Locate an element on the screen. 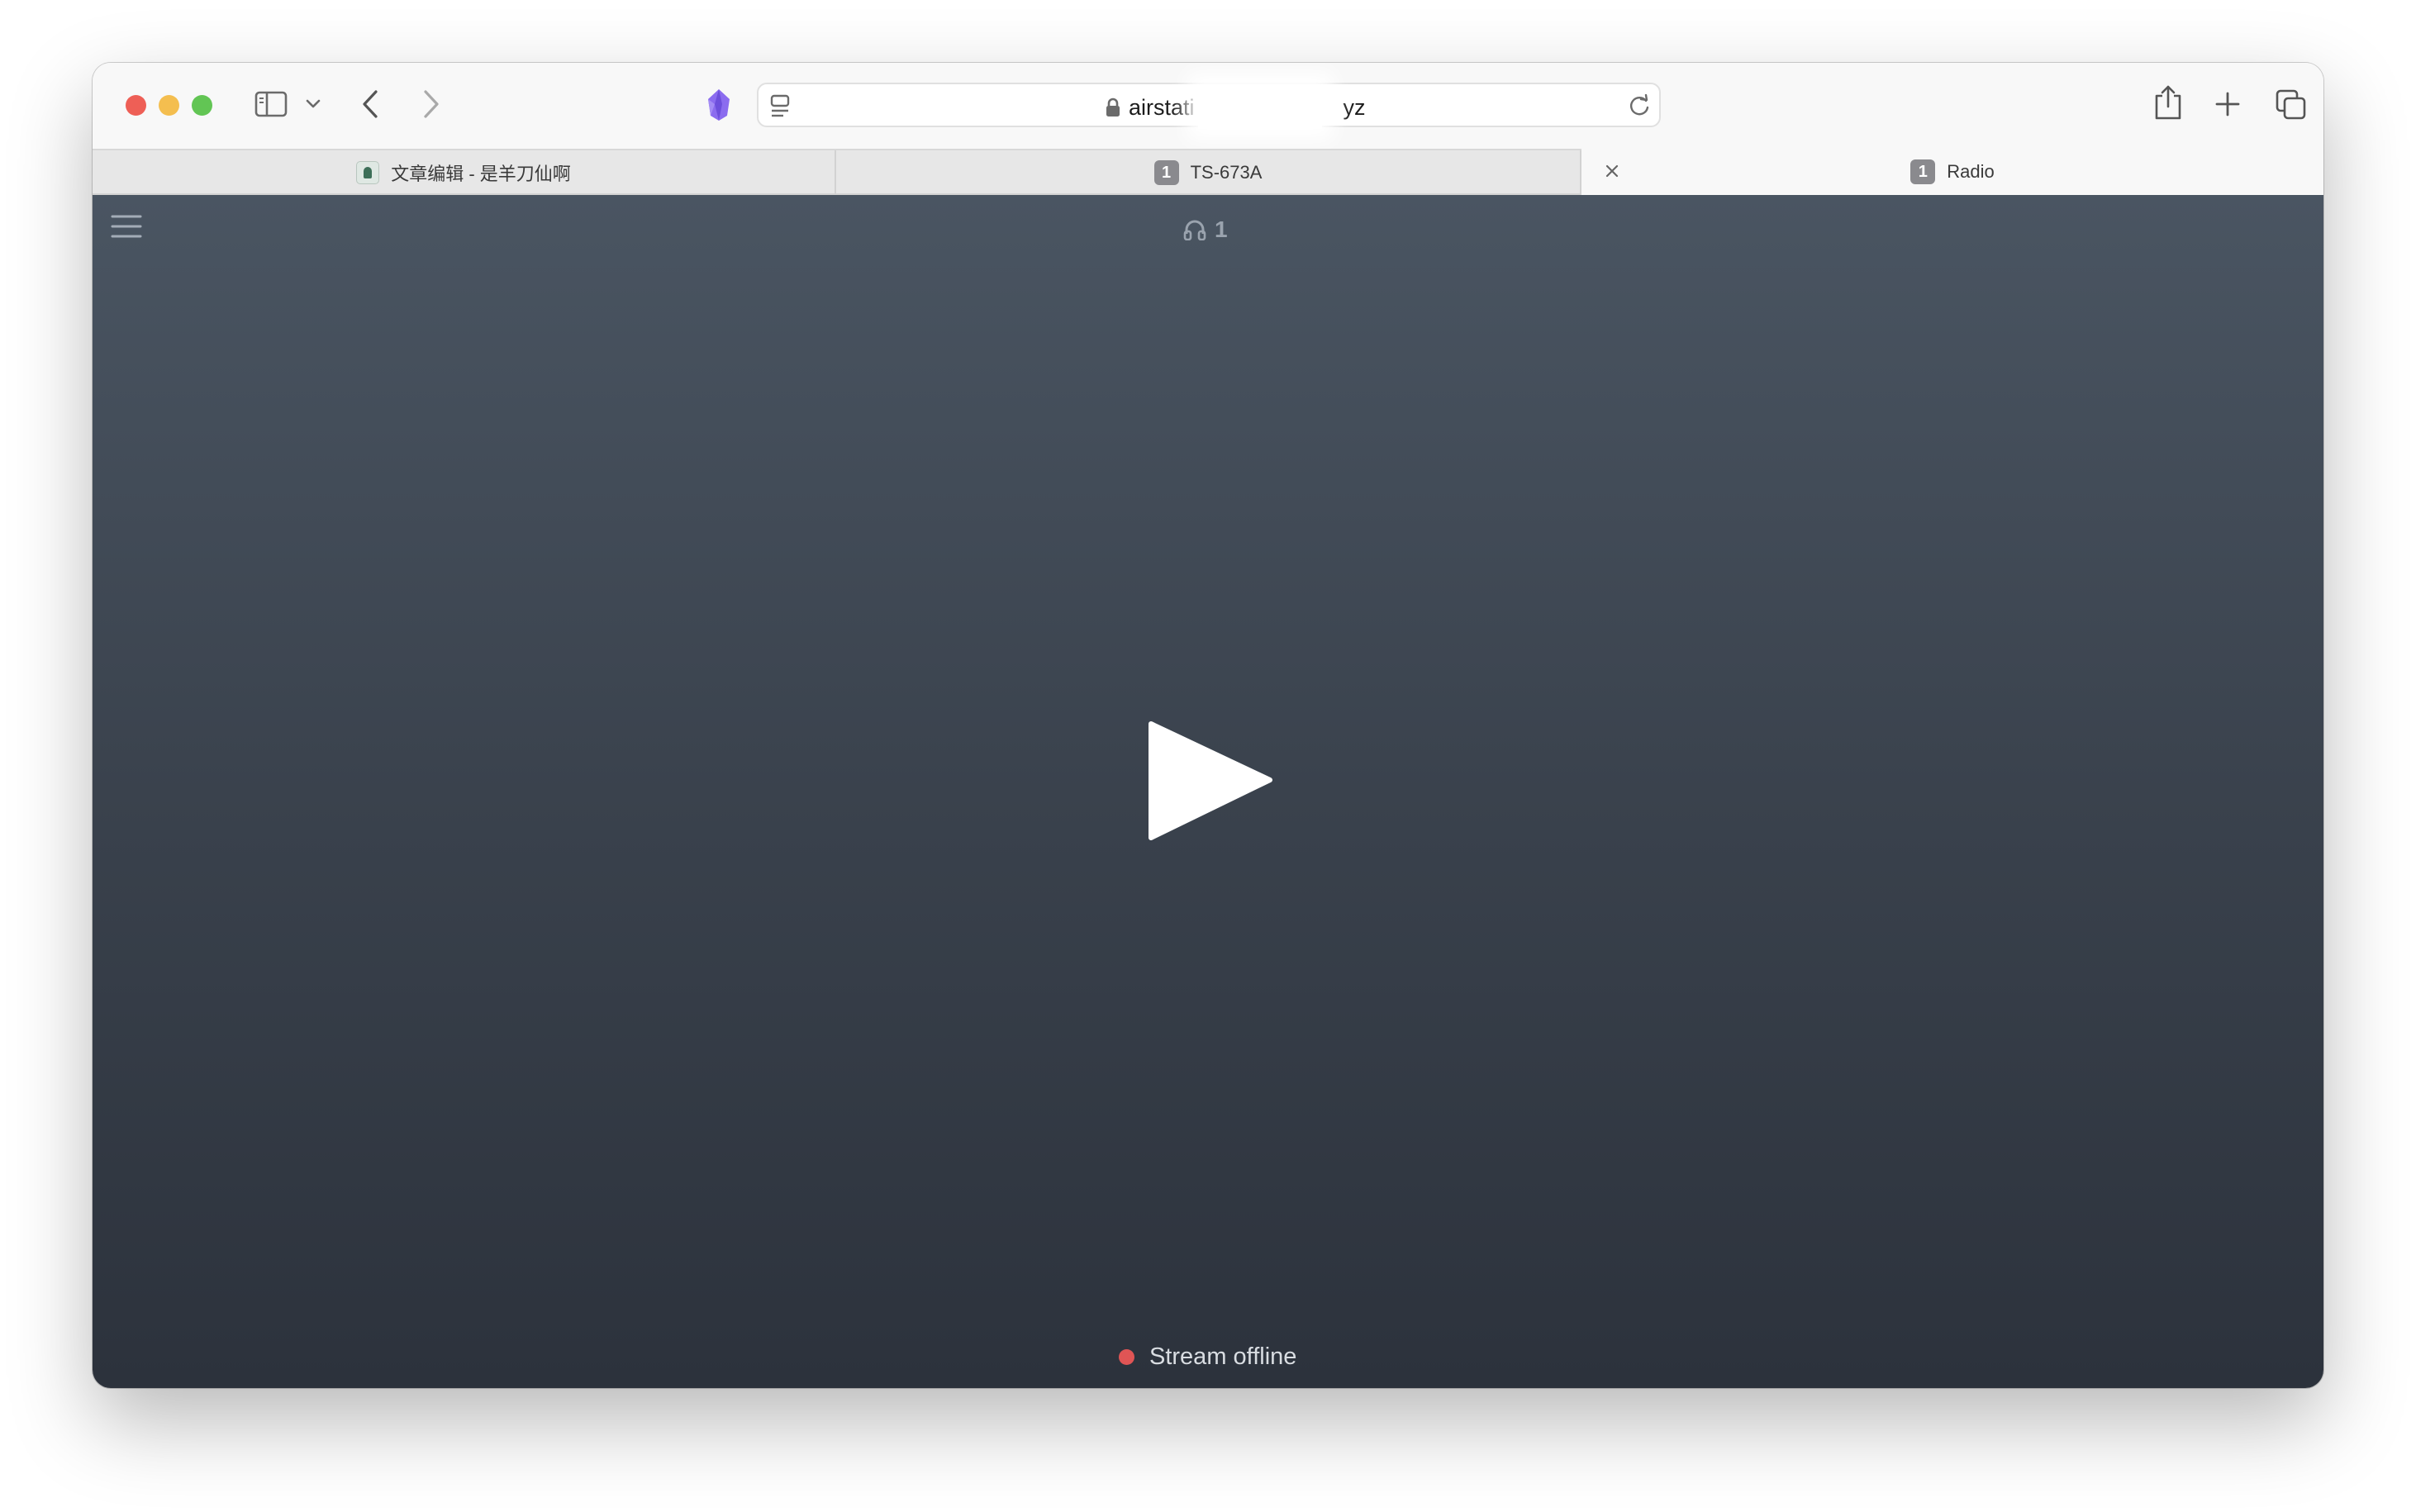  zoom-window-button is located at coordinates (202, 105).